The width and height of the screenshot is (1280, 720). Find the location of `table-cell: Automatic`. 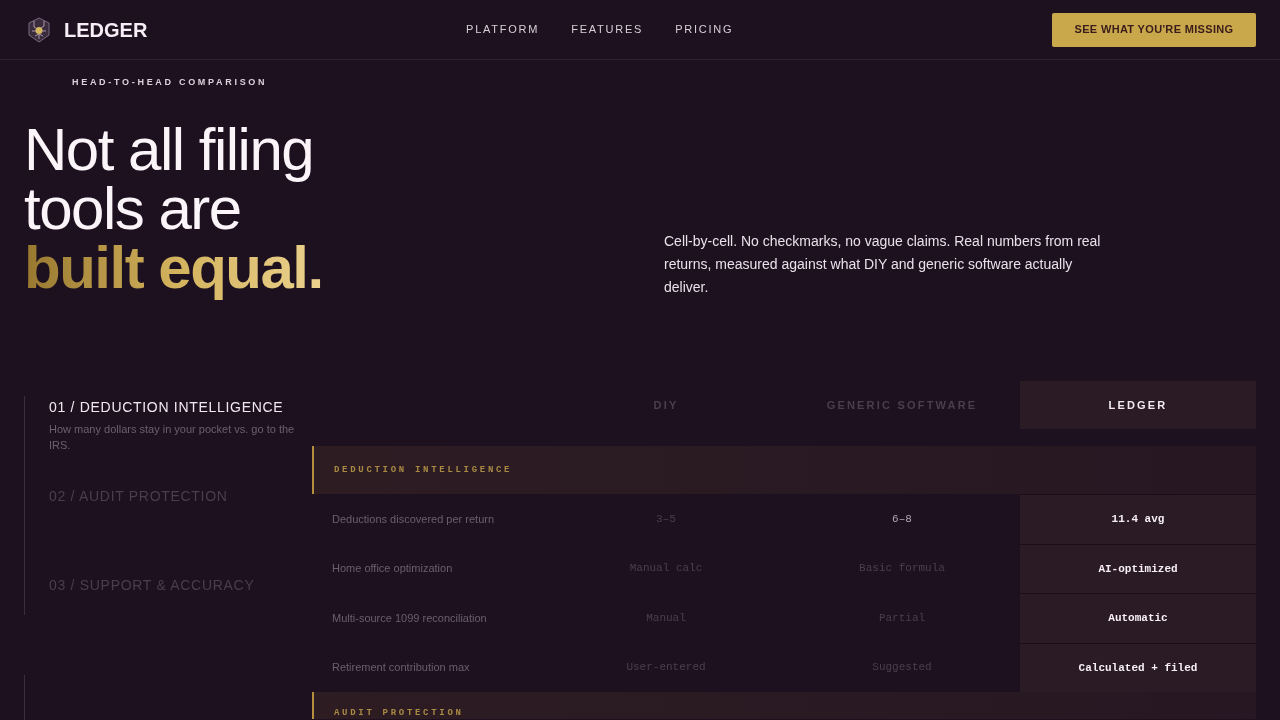

table-cell: Automatic is located at coordinates (1138, 618).